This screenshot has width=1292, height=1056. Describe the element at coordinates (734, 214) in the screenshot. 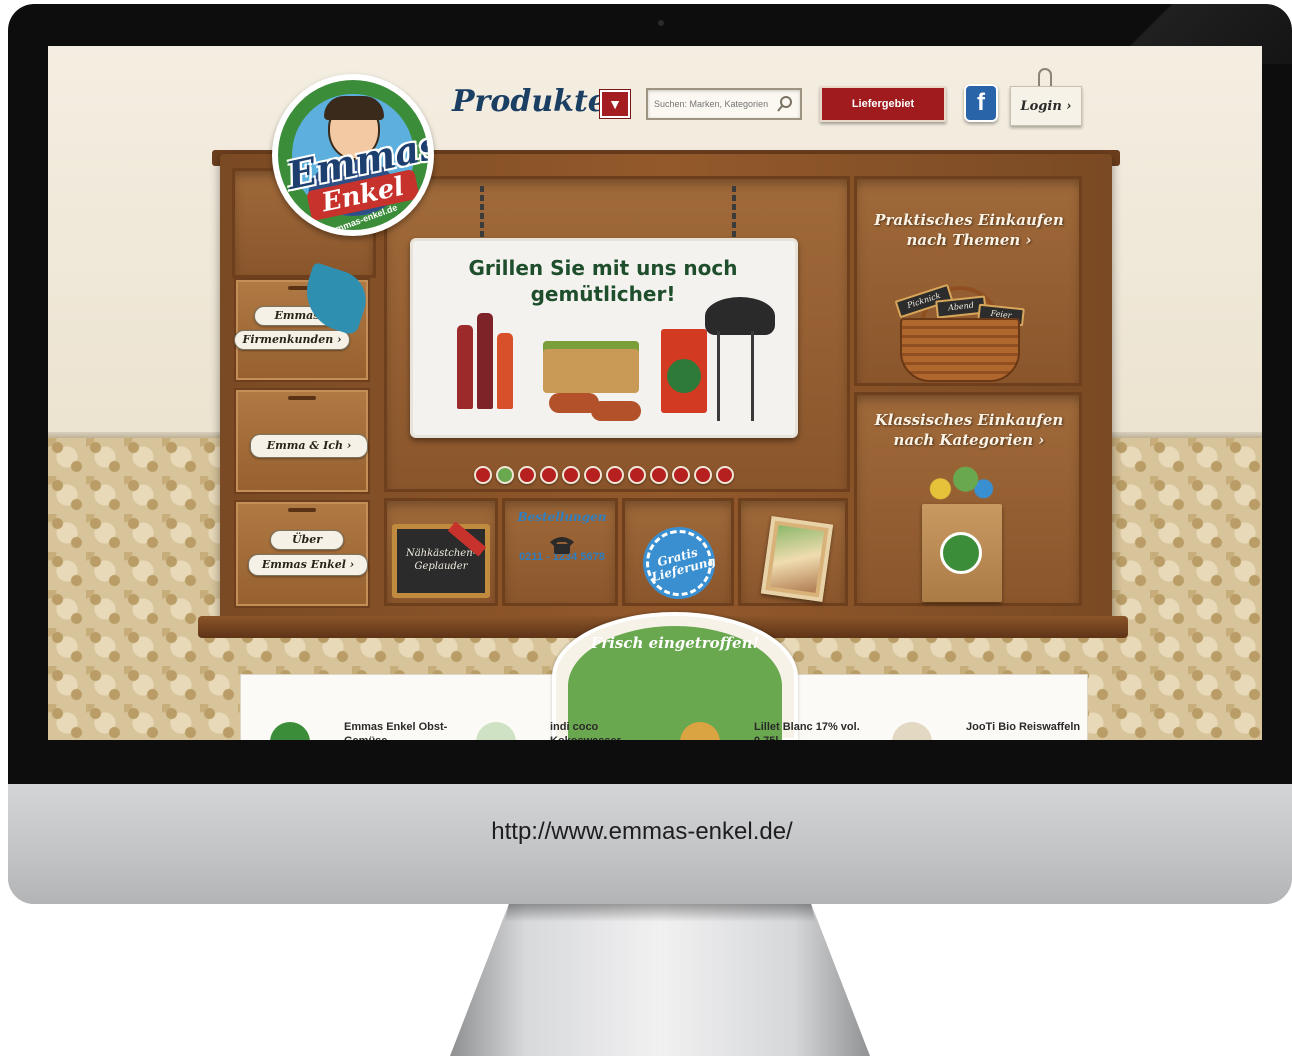

I see `slide-chain-right` at that location.